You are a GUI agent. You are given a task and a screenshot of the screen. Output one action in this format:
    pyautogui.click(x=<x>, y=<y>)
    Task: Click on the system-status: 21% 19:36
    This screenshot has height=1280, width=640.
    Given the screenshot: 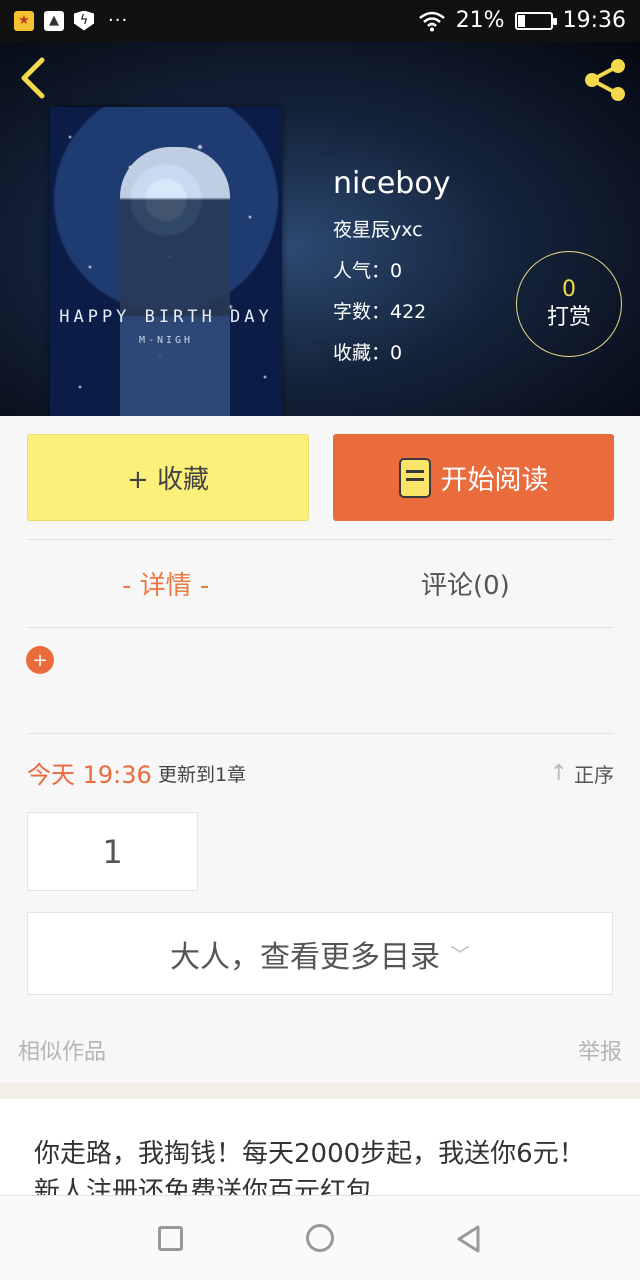 What is the action you would take?
    pyautogui.click(x=522, y=20)
    